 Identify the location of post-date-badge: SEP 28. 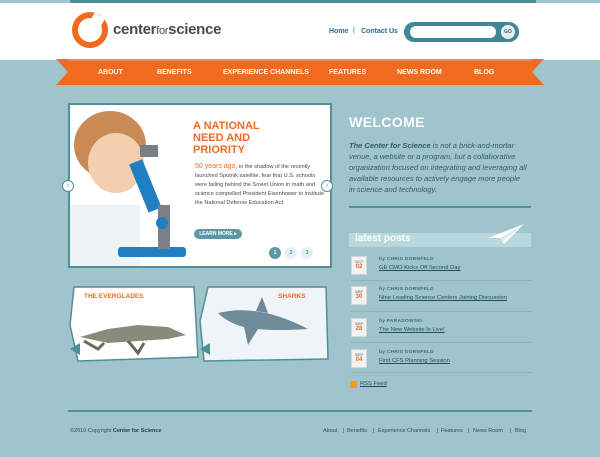
(359, 327).